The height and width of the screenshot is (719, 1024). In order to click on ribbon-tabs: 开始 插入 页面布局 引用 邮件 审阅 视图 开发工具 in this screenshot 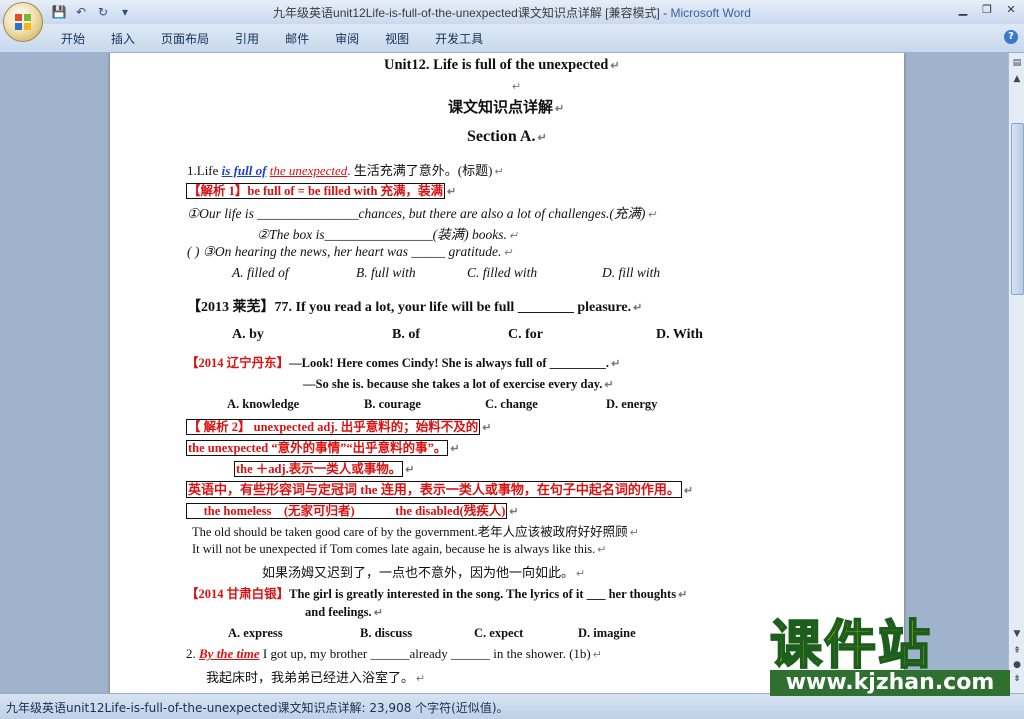, I will do `click(272, 38)`.